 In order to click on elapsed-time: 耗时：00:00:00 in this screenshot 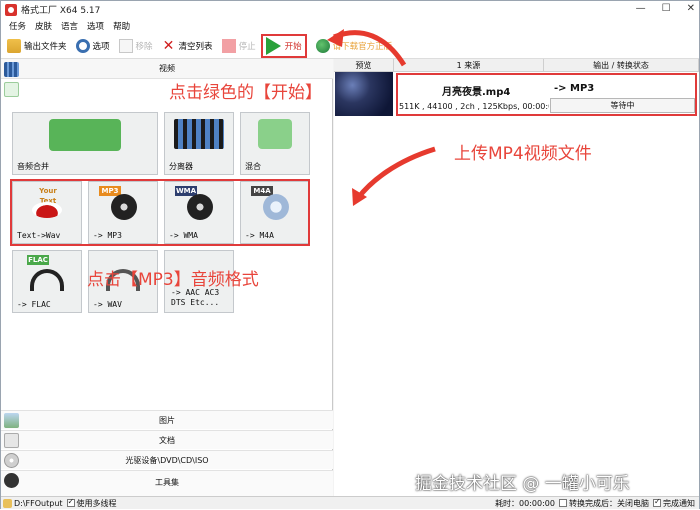, I will do `click(525, 503)`.